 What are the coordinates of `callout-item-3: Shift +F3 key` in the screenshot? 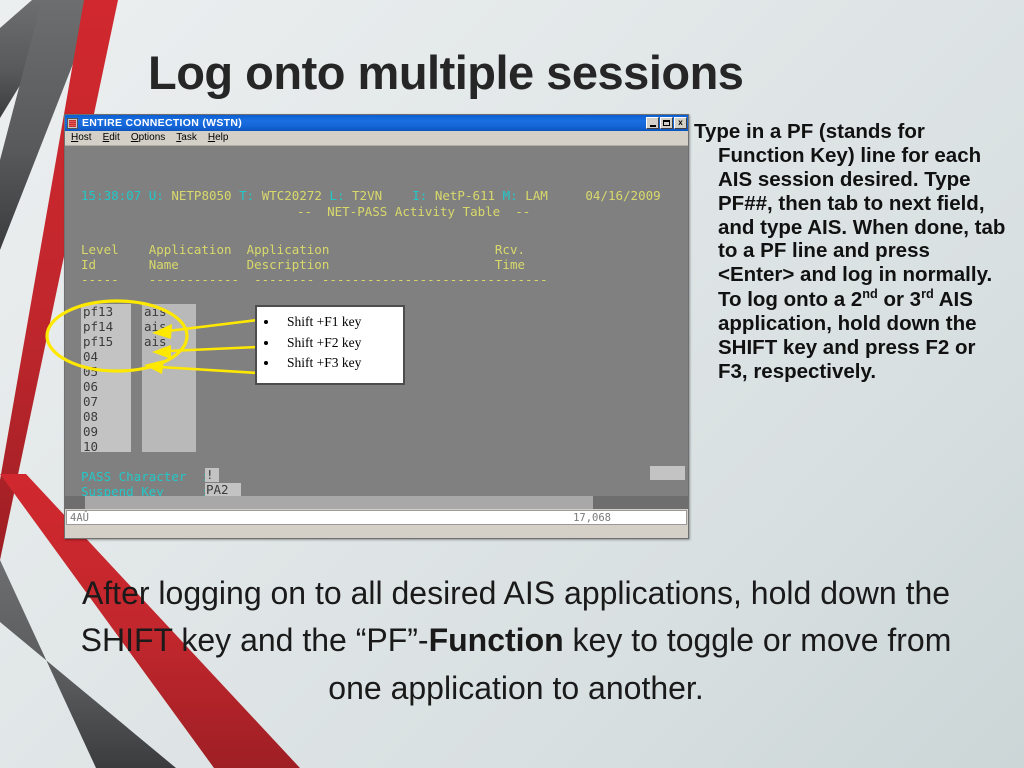 It's located at (339, 363).